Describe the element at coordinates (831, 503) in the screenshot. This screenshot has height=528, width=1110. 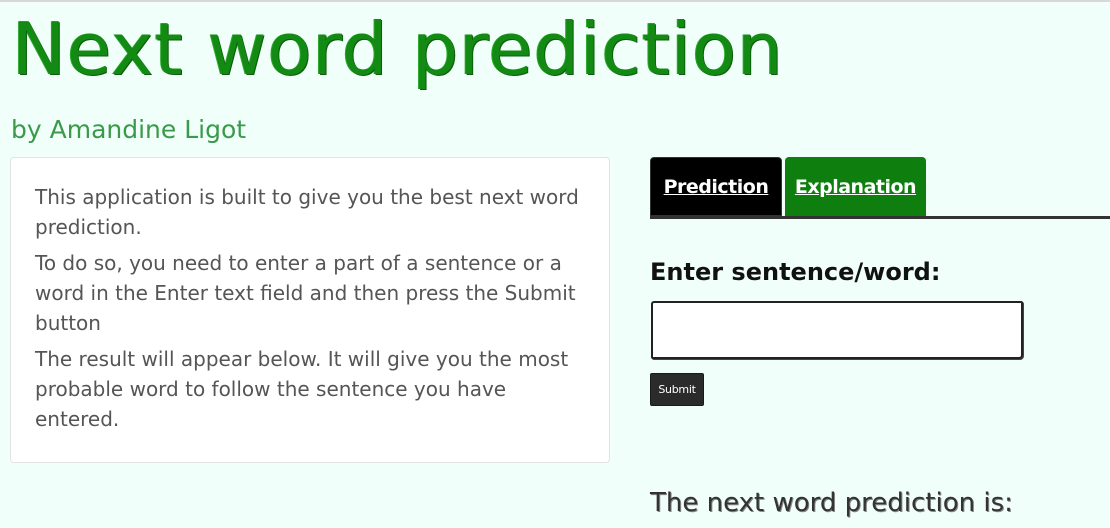
I see `prediction-result-label: The next word prediction is:` at that location.